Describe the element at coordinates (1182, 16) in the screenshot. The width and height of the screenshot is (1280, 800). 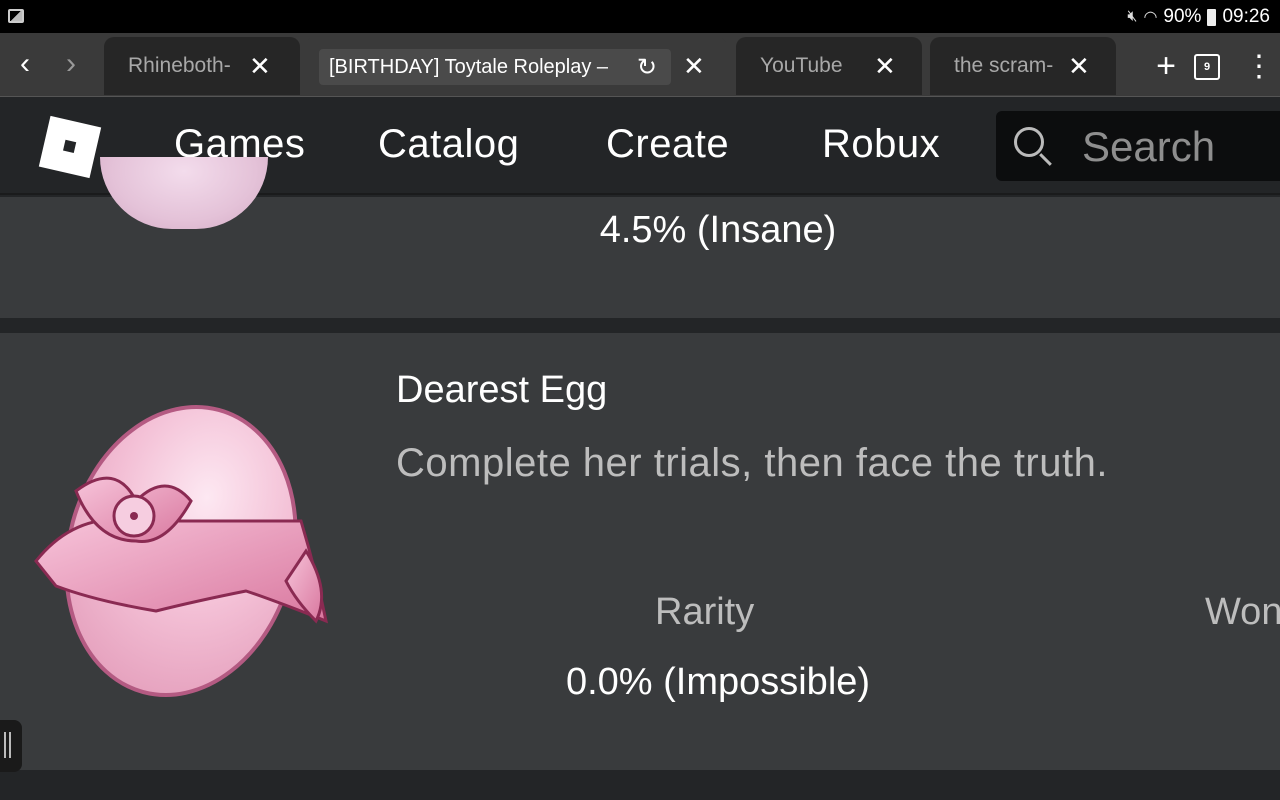
I see `battery-percent: 90%` at that location.